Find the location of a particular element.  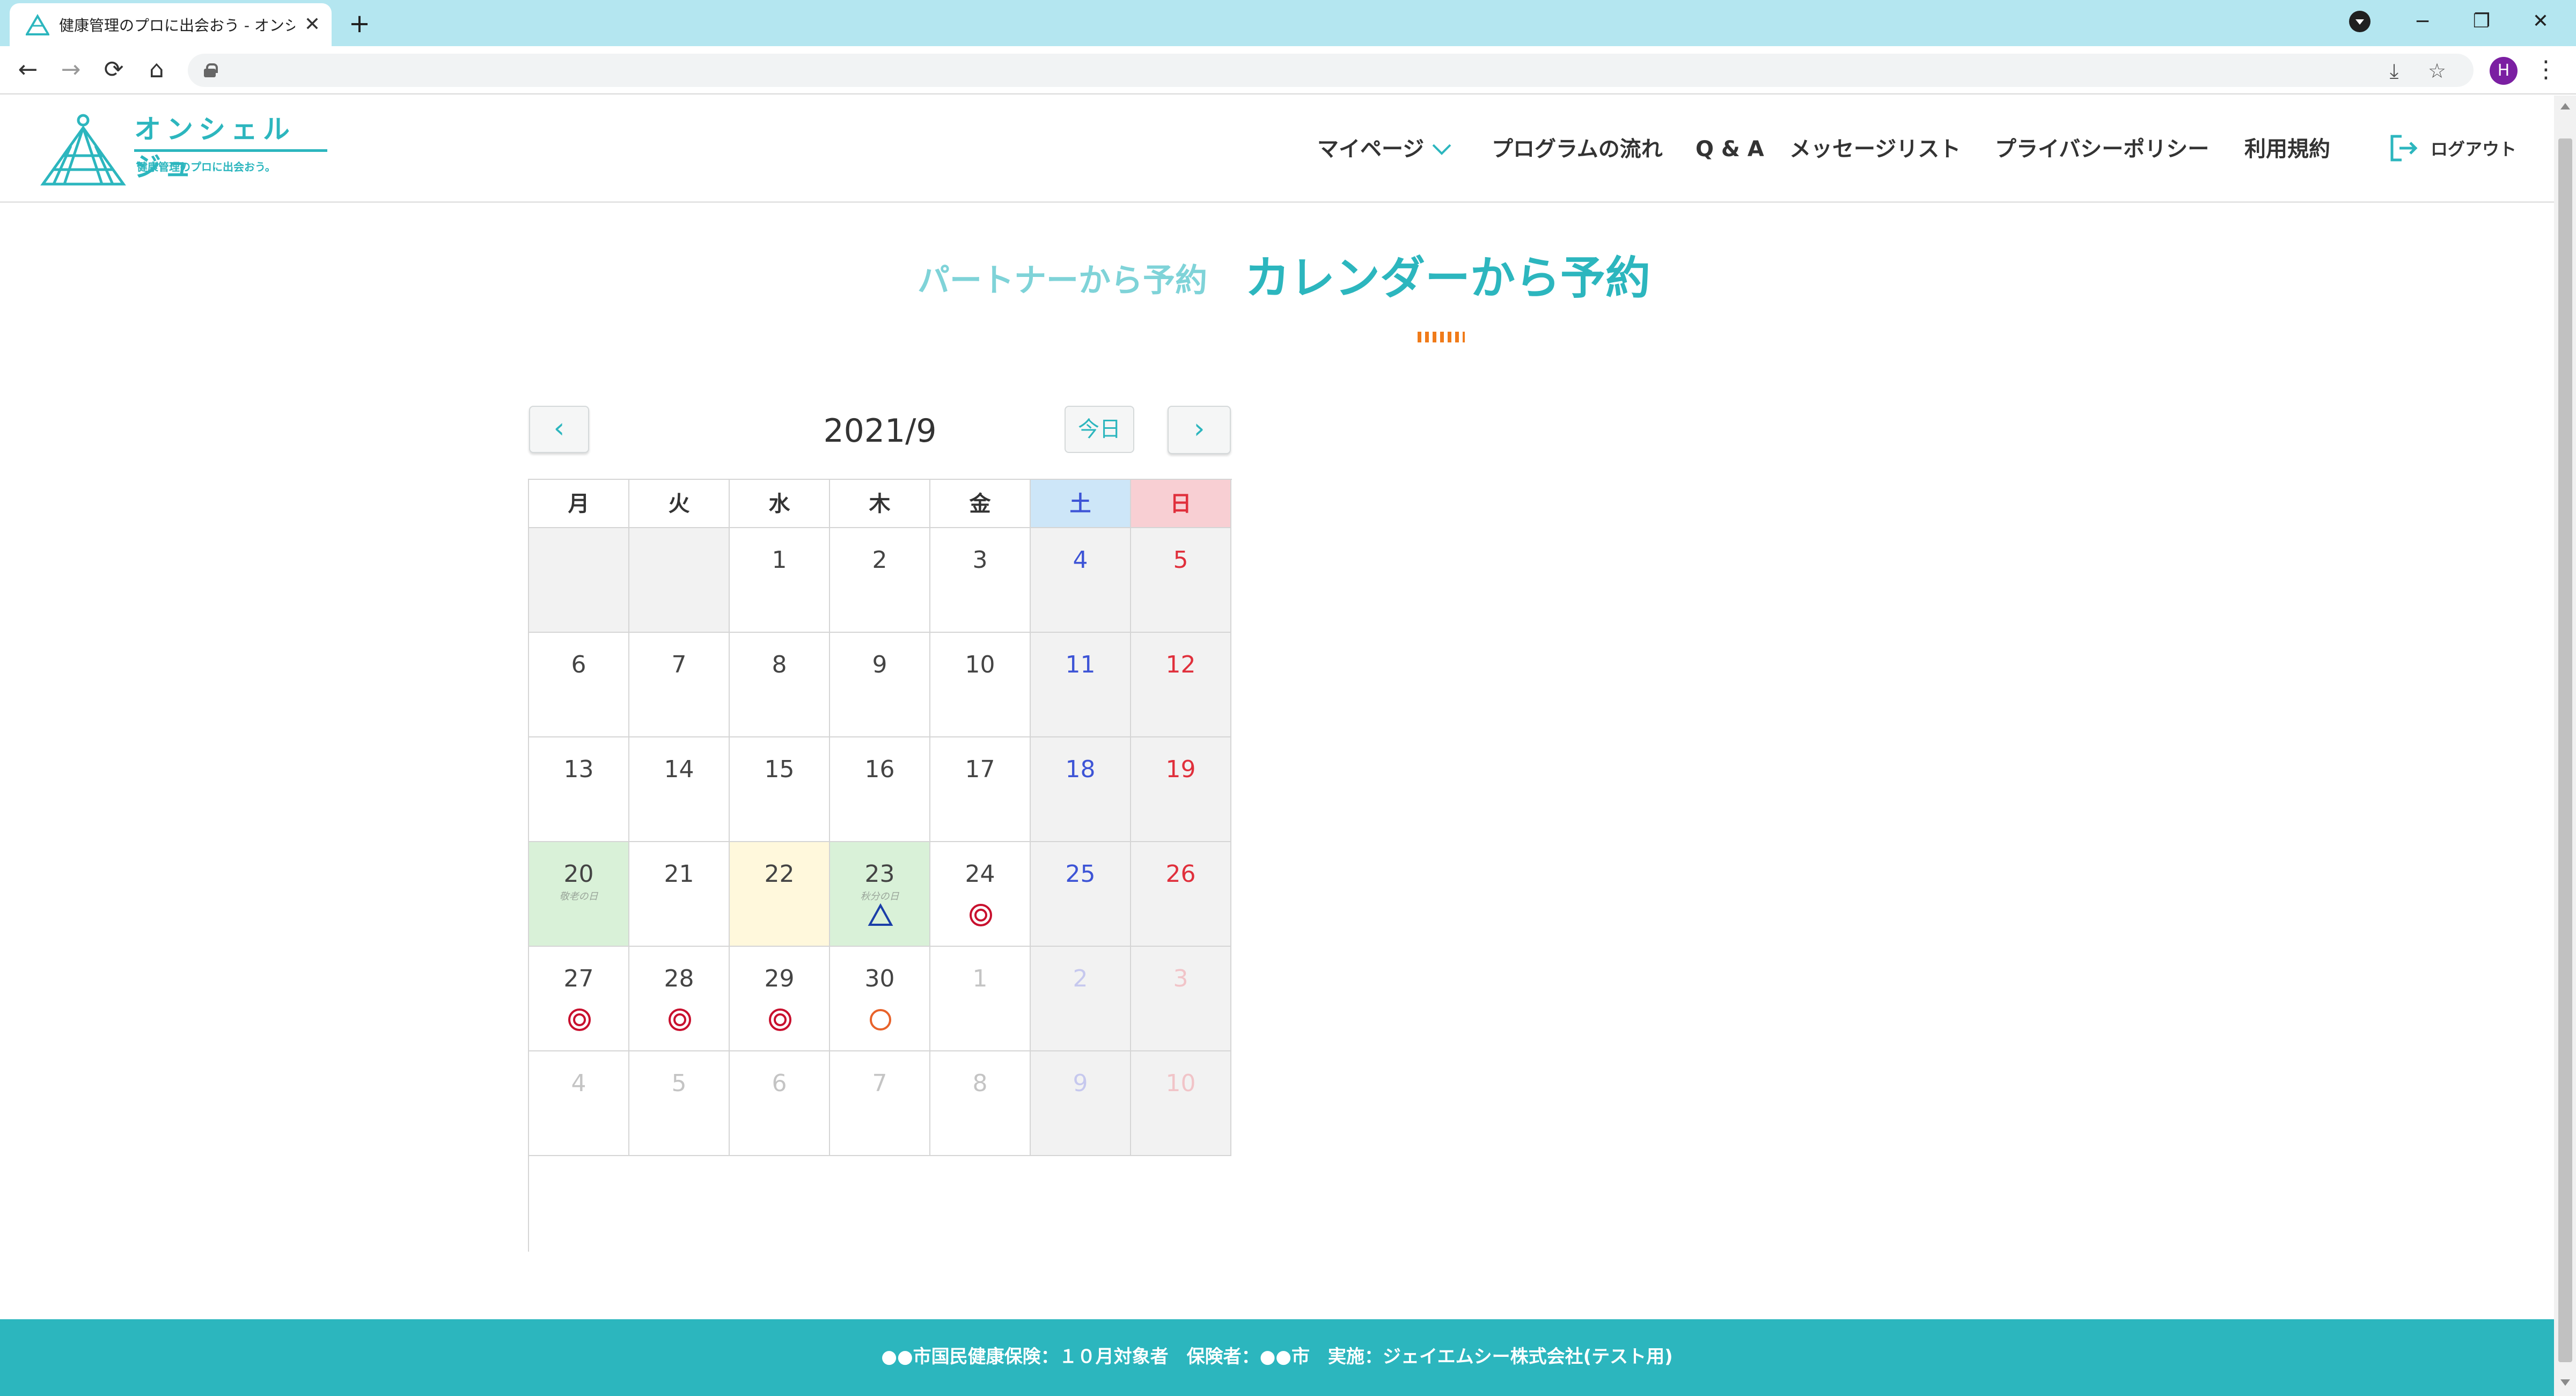

day-number: 30 is located at coordinates (879, 979).